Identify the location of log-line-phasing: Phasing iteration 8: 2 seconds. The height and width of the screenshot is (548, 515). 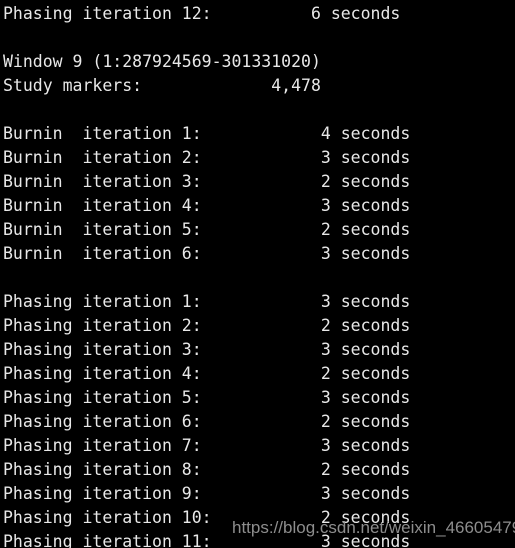
(207, 469).